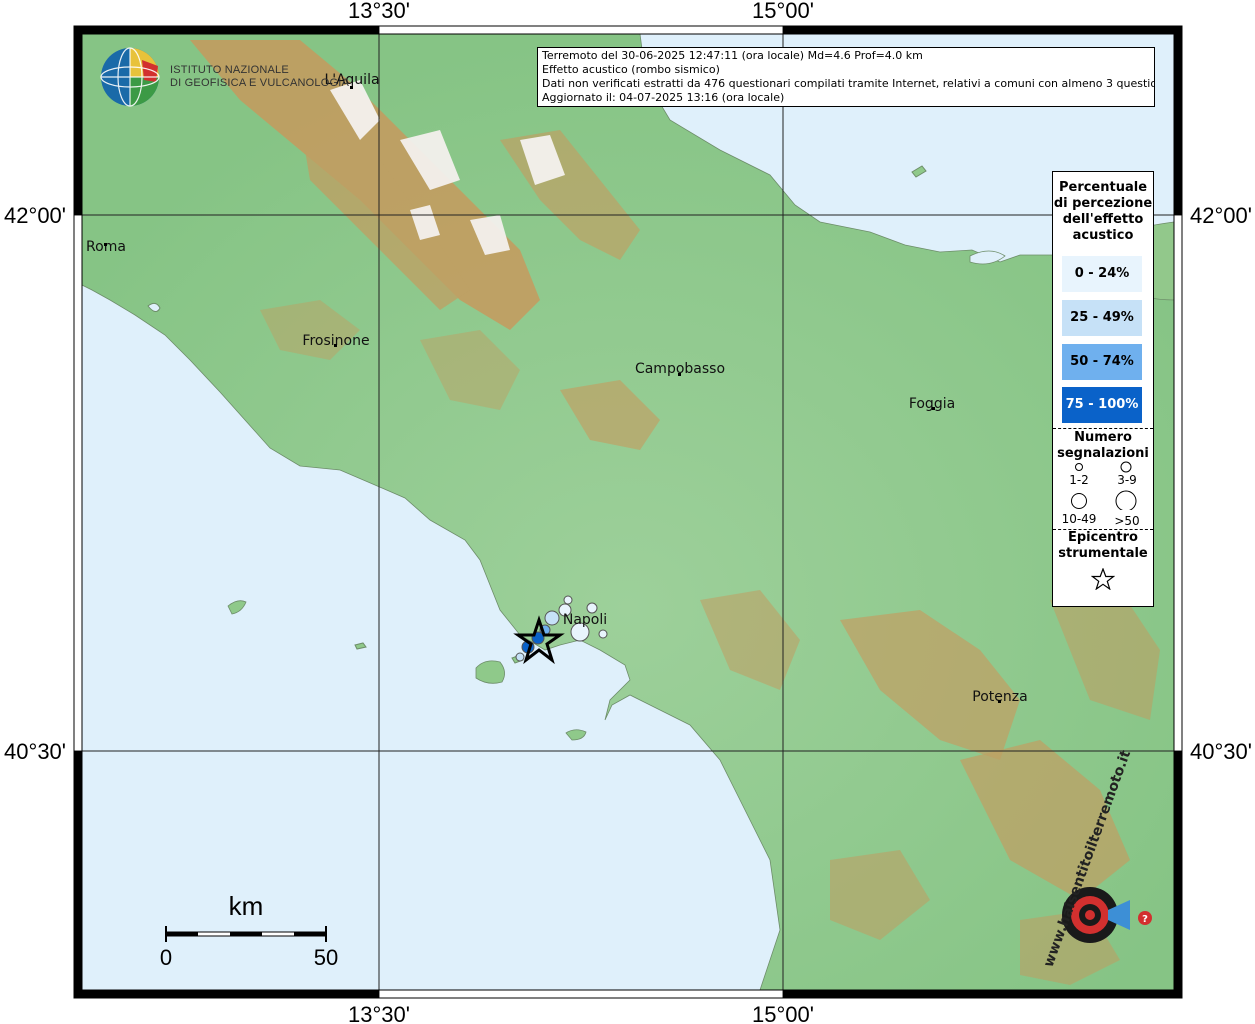 The image size is (1255, 1024). I want to click on legend-count-title-line: Numero, so click(1103, 437).